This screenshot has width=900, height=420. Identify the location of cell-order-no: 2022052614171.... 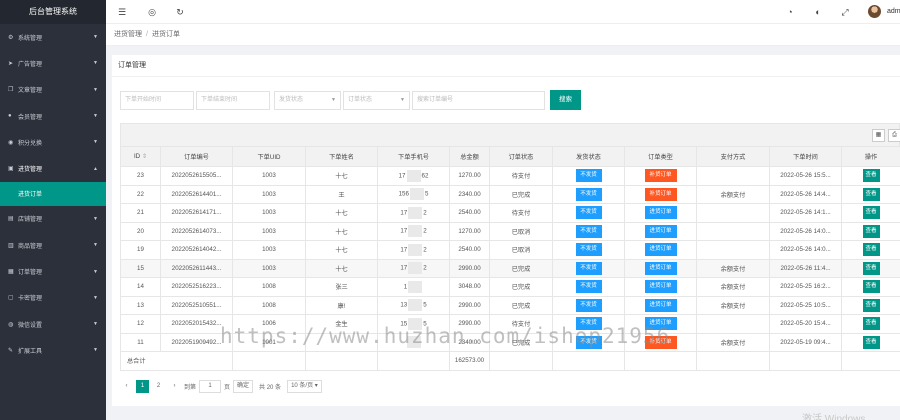
(196, 213).